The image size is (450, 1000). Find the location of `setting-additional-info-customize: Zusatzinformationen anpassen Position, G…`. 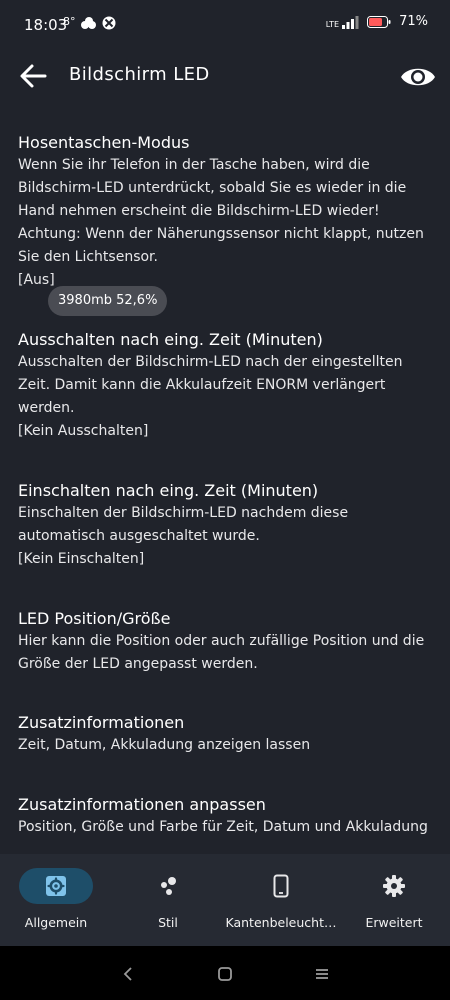

setting-additional-info-customize: Zusatzinformationen anpassen Position, G… is located at coordinates (223, 816).